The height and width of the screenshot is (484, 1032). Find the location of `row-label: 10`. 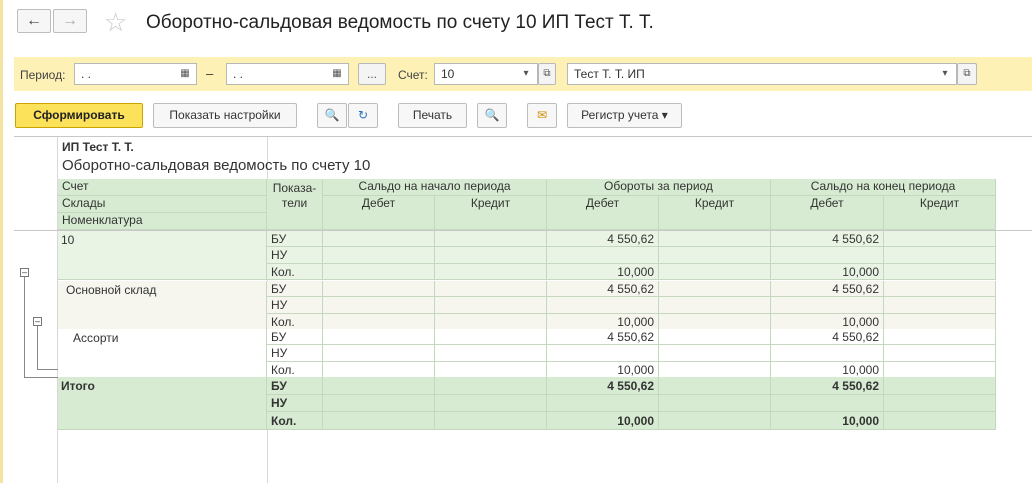

row-label: 10 is located at coordinates (162, 255).